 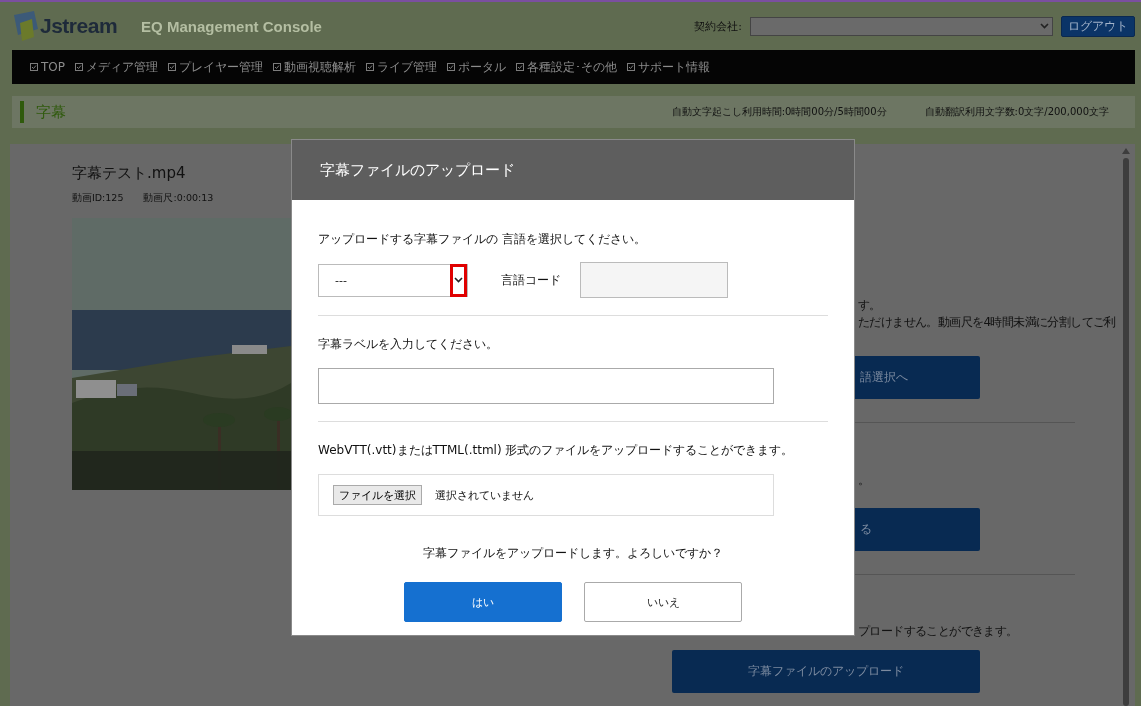 I want to click on video-duration: 動画尺:0:00:13, so click(x=178, y=198).